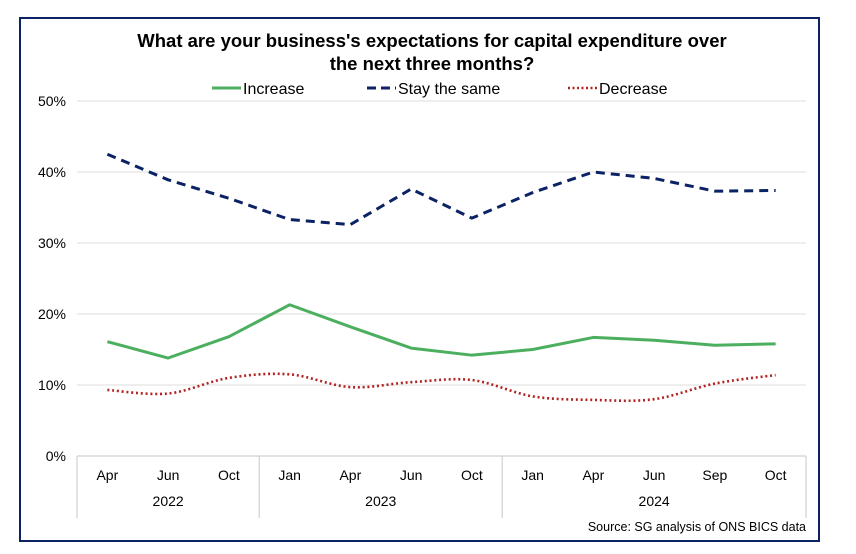 The width and height of the screenshot is (856, 554). Describe the element at coordinates (432, 63) in the screenshot. I see `chart-title-line-2: the next three months?` at that location.